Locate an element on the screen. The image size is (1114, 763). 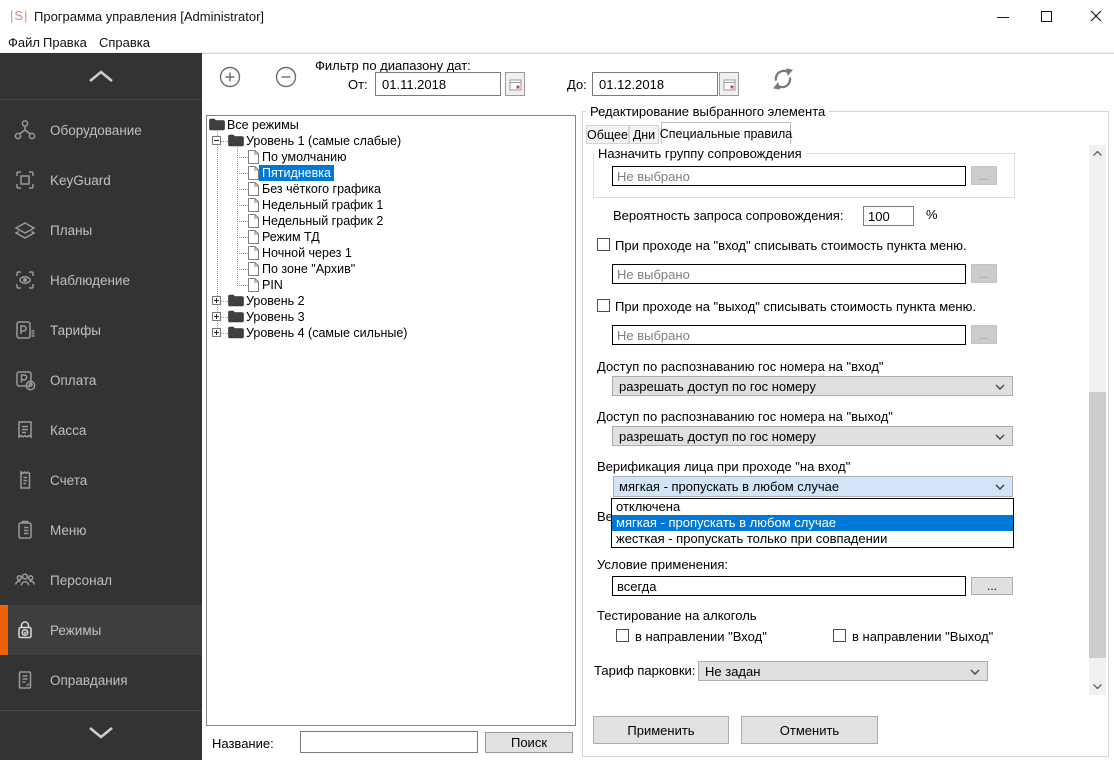
tree-item: Уровень 2 is located at coordinates (391, 301).